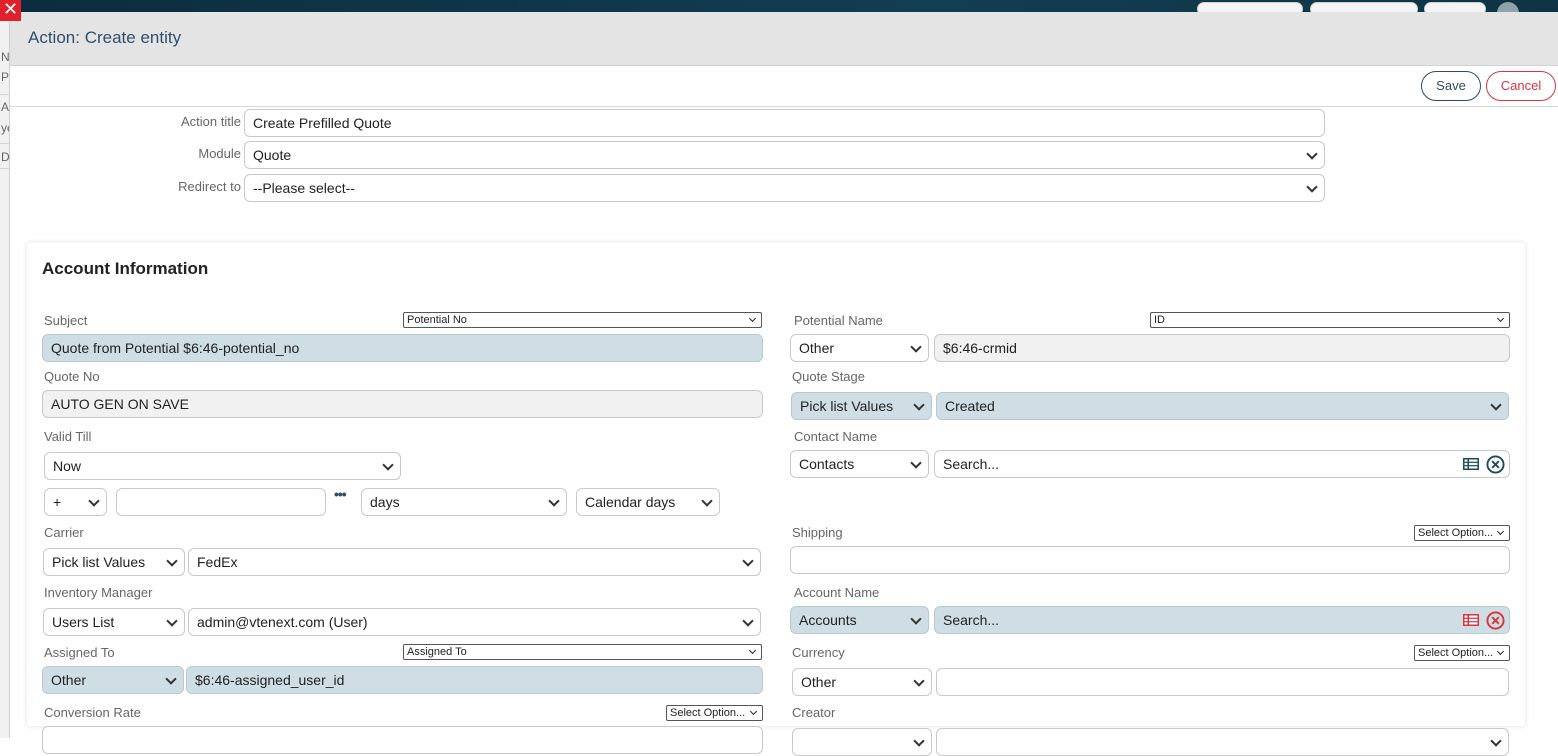 The image size is (1558, 756). I want to click on carrier-label: Carrier, so click(64, 532).